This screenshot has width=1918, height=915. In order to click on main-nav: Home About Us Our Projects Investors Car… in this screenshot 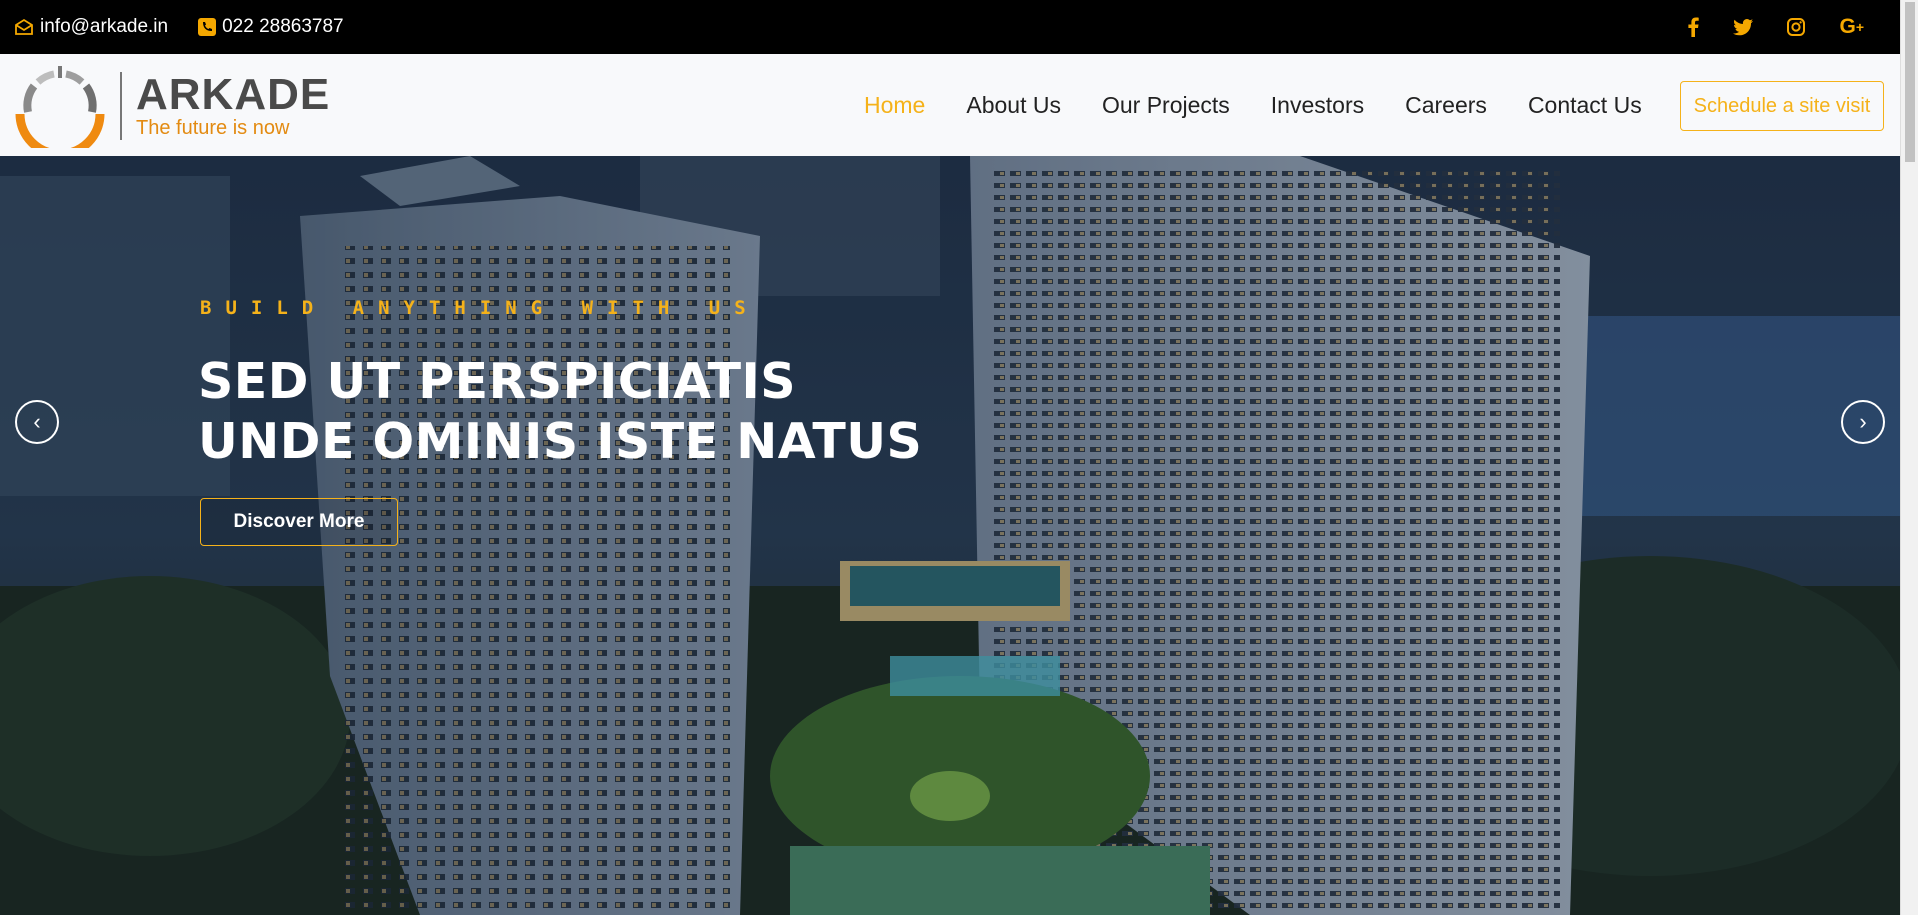, I will do `click(1253, 105)`.